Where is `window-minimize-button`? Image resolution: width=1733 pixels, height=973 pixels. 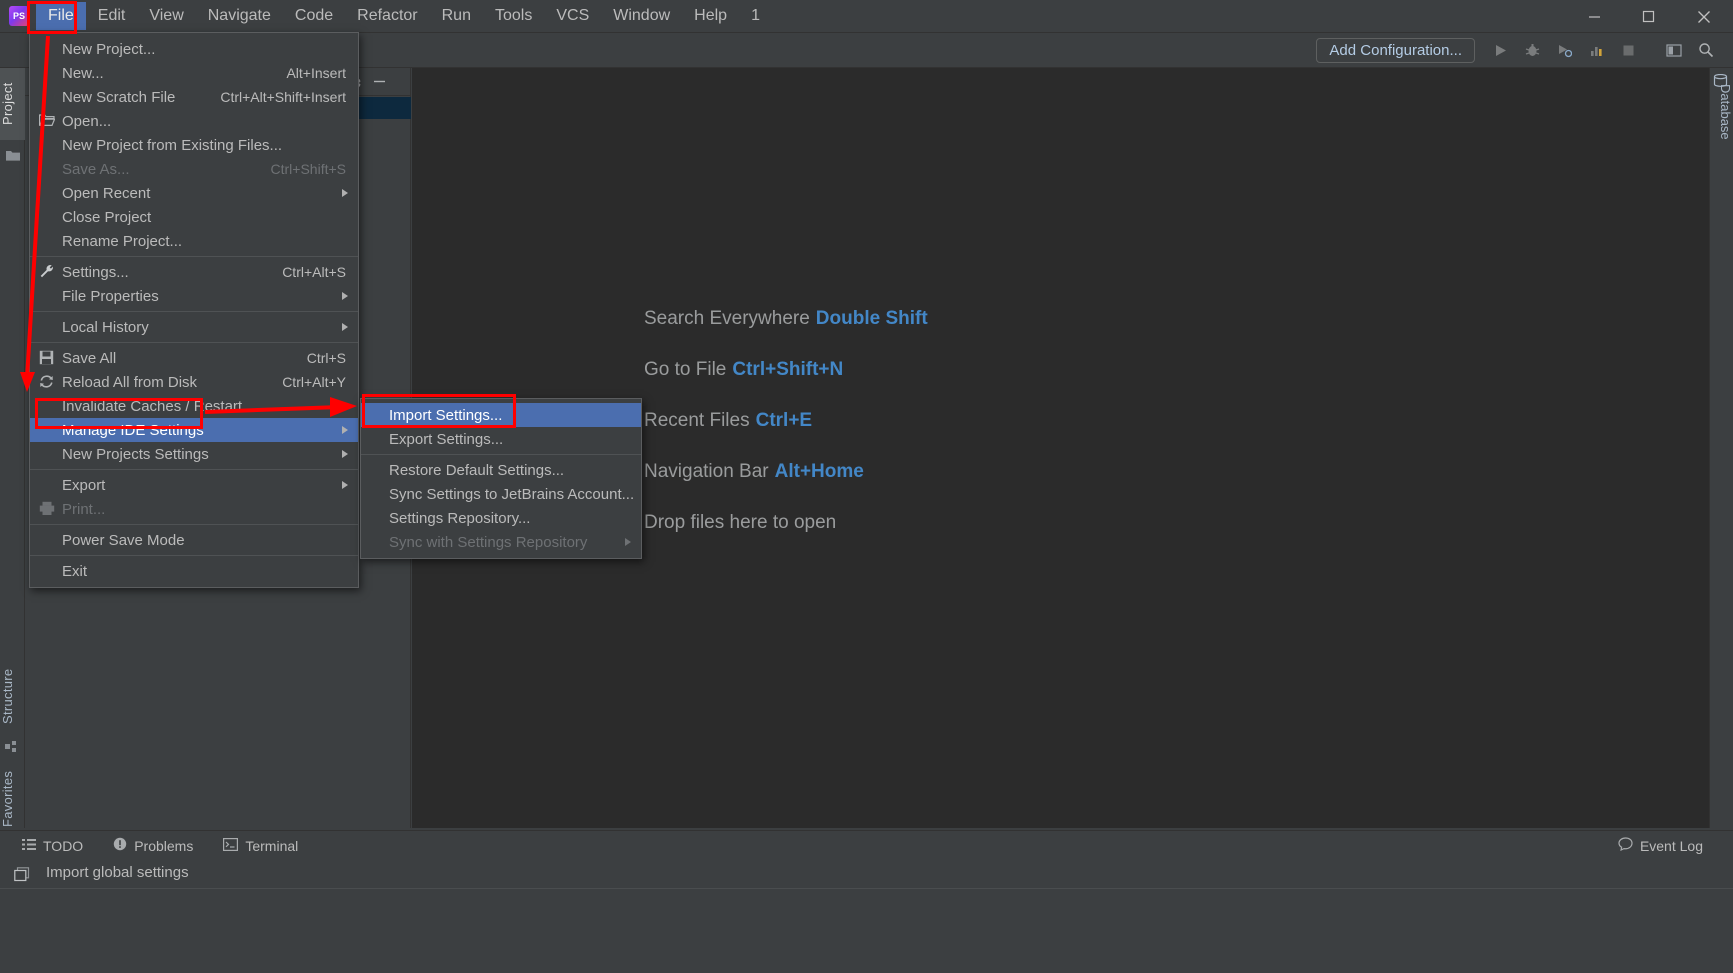
window-minimize-button is located at coordinates (1594, 16).